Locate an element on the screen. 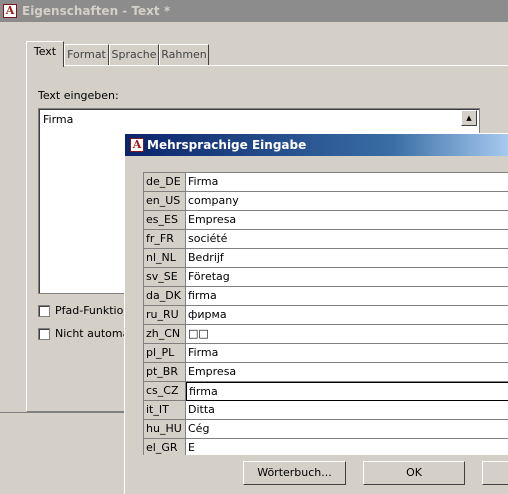  dialog-title: Mehrsprachige Eingabe is located at coordinates (227, 145).